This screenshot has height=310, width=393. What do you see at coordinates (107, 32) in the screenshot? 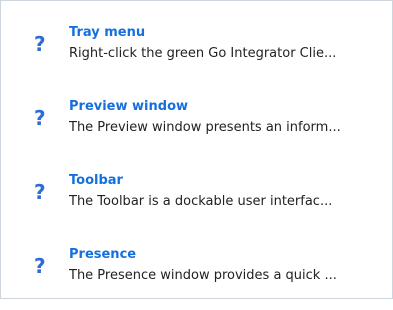
I see `help-topic-title: Tray menu` at bounding box center [107, 32].